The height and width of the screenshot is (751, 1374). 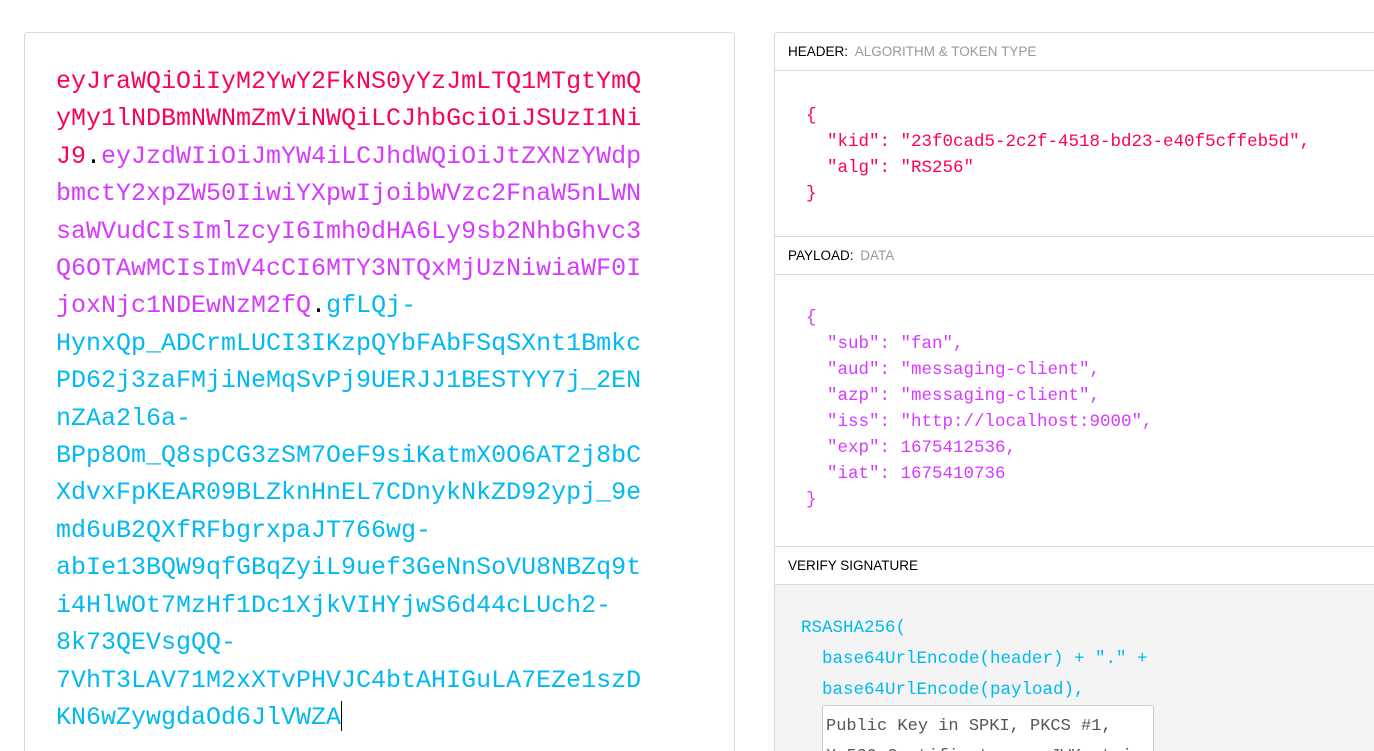 I want to click on token-sig-segment: gfLQj-, so click(x=371, y=306).